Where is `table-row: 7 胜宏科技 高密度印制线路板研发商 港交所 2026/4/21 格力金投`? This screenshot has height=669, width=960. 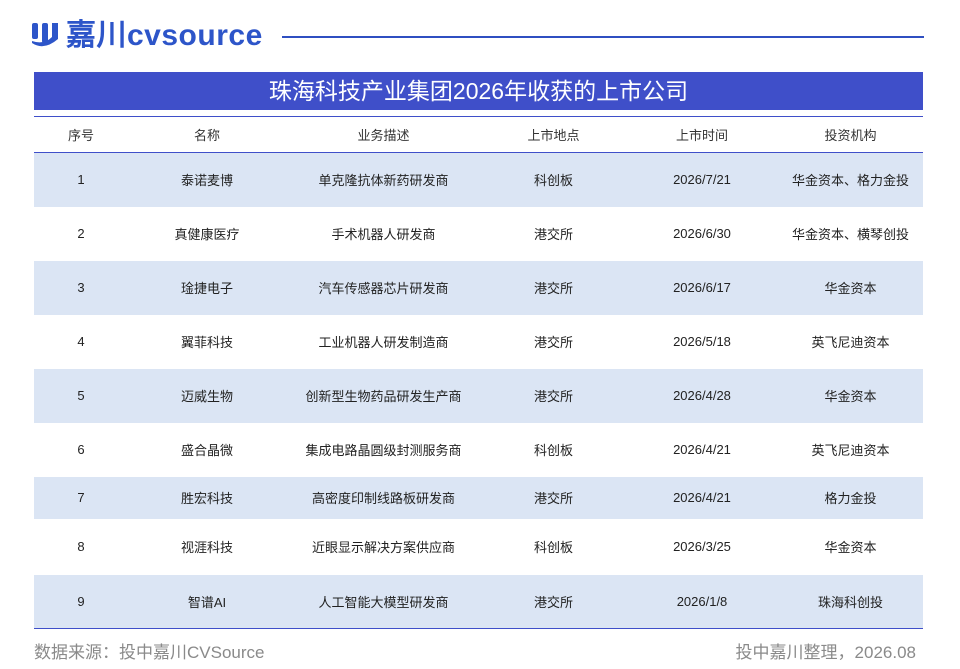 table-row: 7 胜宏科技 高密度印制线路板研发商 港交所 2026/4/21 格力金投 is located at coordinates (478, 497).